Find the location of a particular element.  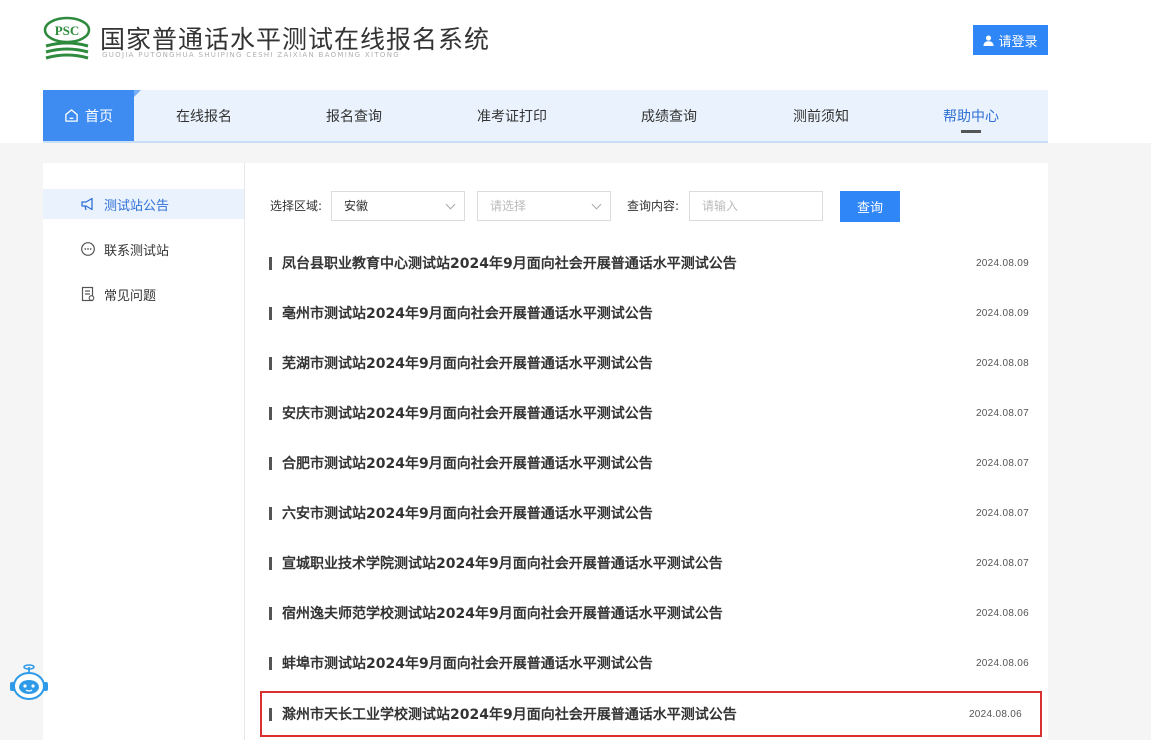

notice-title: 安庆市测试站2024年9月面向社会开展普通话水平测试公告 is located at coordinates (467, 414).